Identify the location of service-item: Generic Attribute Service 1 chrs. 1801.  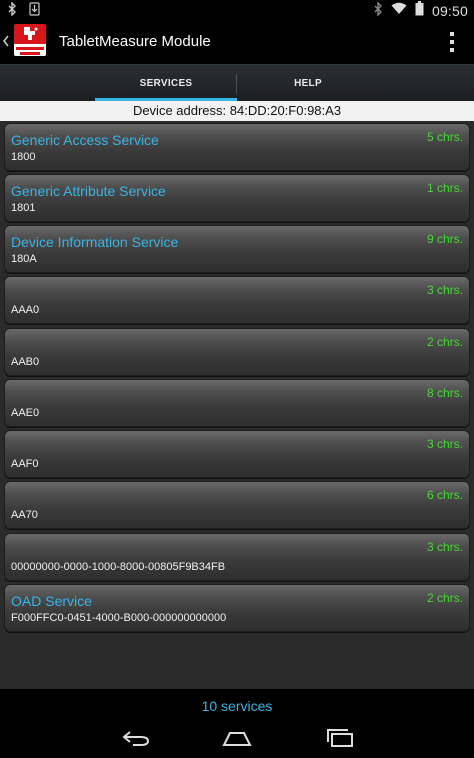
(237, 198).